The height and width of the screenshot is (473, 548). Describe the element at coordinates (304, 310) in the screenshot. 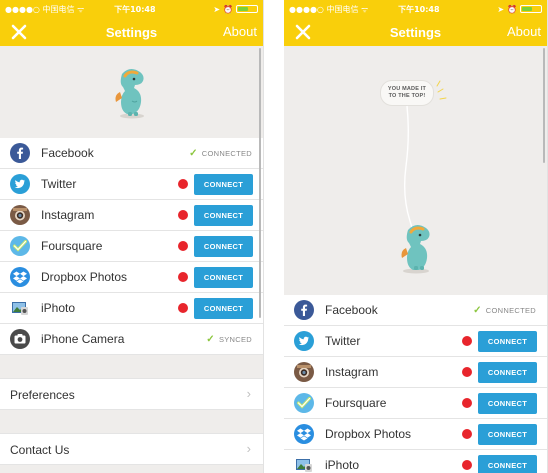

I see `facebook-icon` at that location.